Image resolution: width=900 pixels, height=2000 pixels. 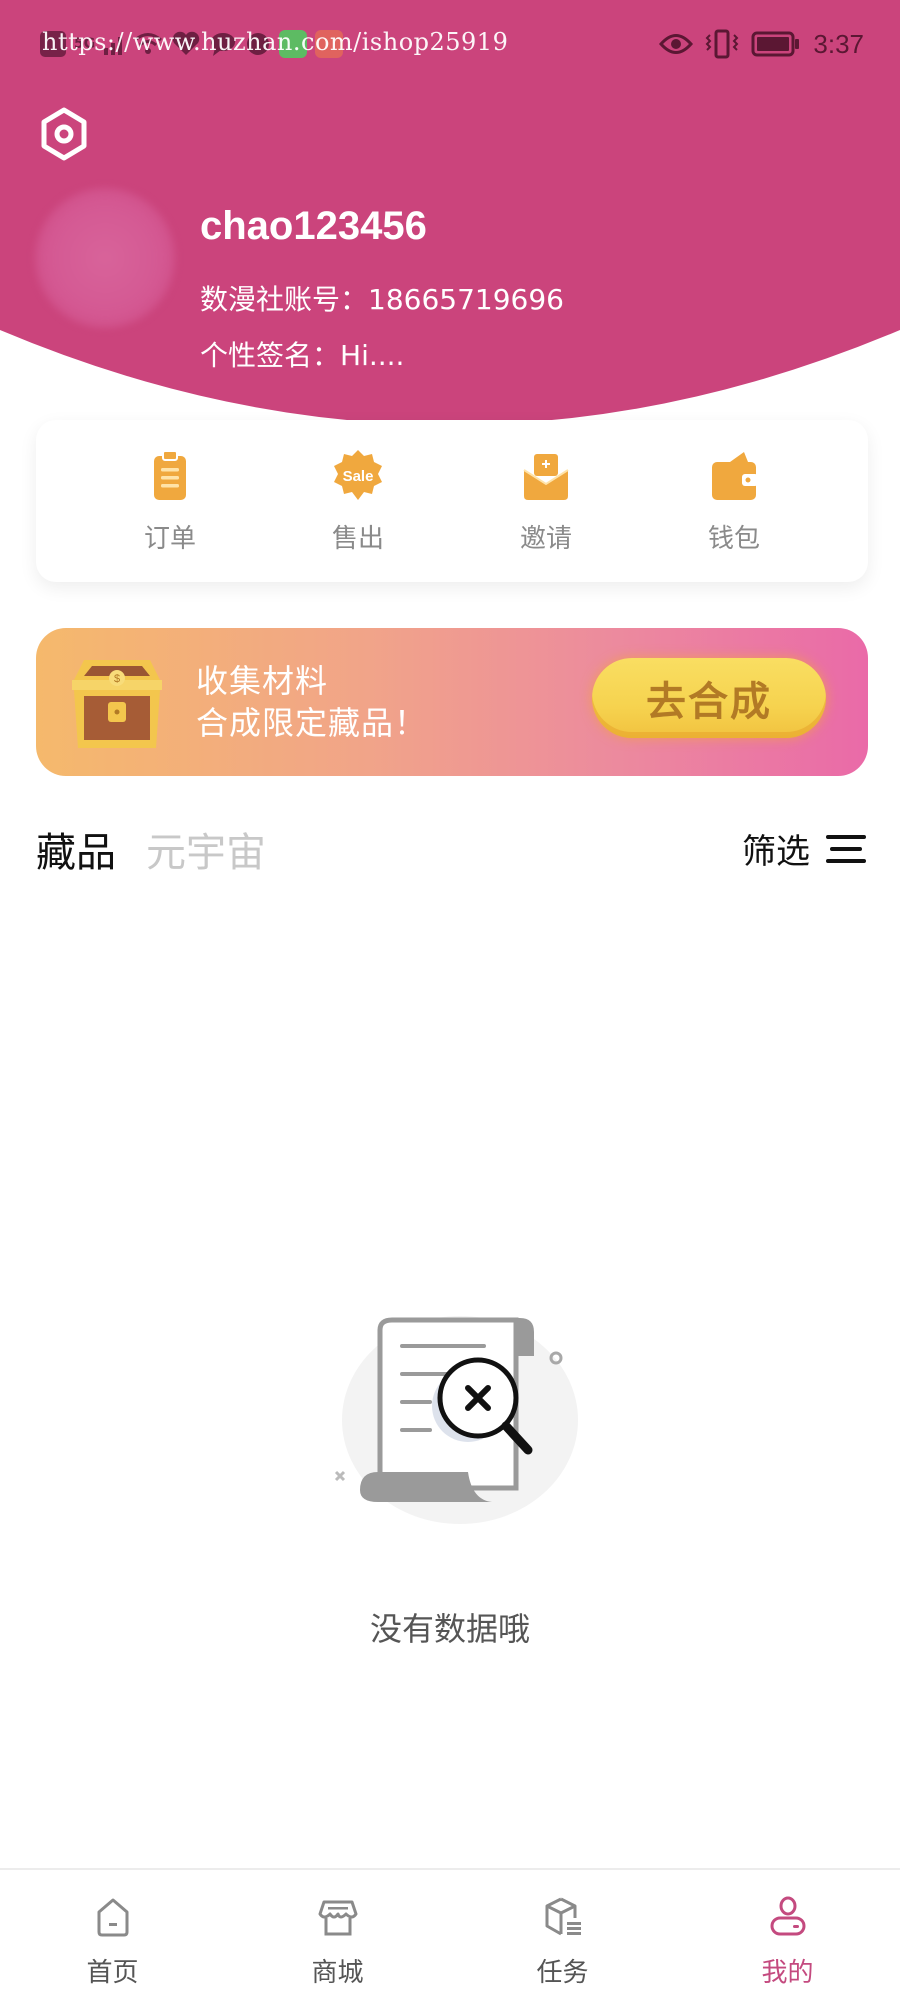 I want to click on nav-label: 首页, so click(x=112, y=1973).